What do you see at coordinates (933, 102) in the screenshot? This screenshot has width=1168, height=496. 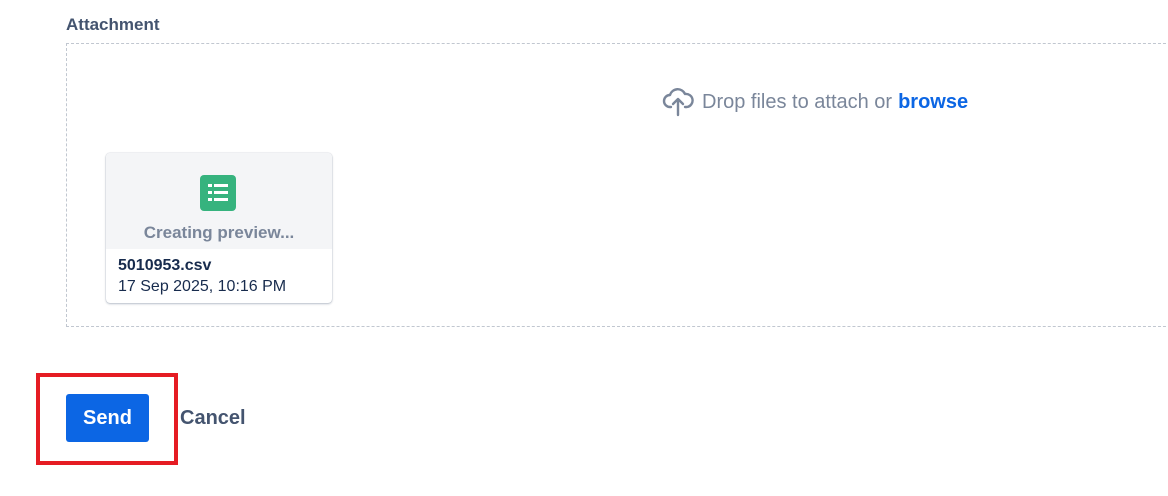 I see `browse-link: browse` at bounding box center [933, 102].